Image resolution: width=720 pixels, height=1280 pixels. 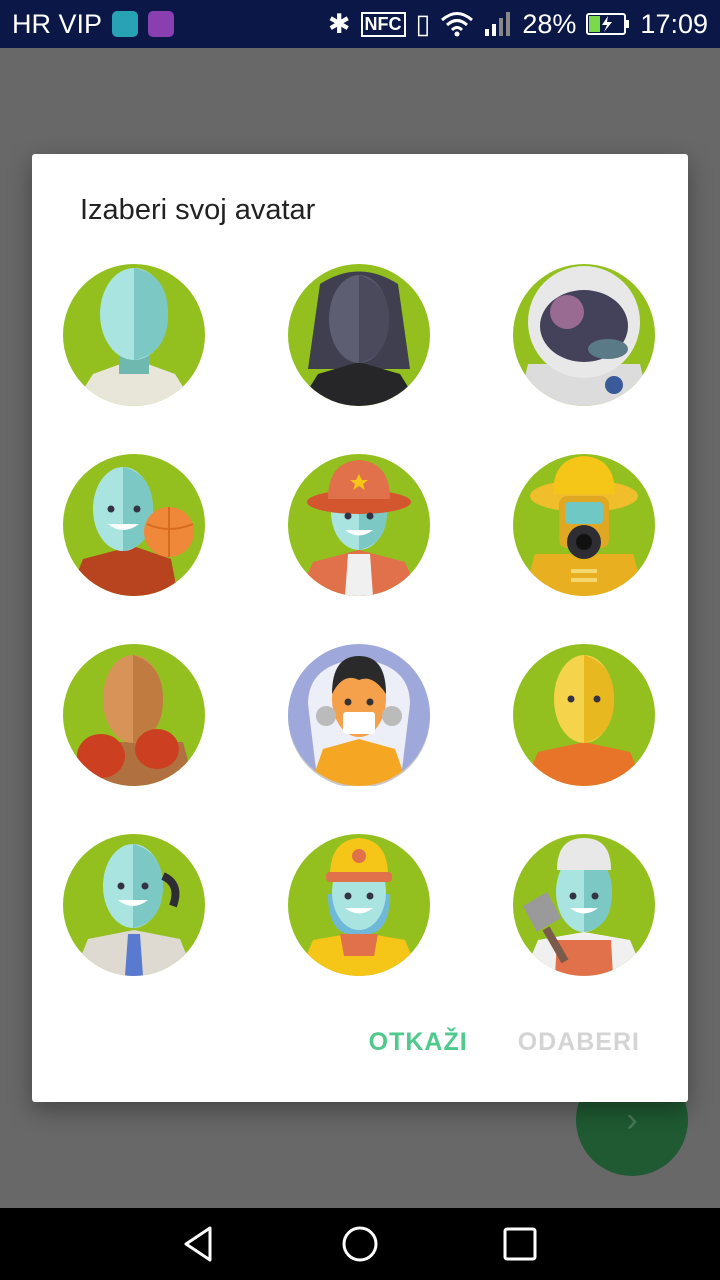 I want to click on select-button: ODABERI, so click(x=579, y=1042).